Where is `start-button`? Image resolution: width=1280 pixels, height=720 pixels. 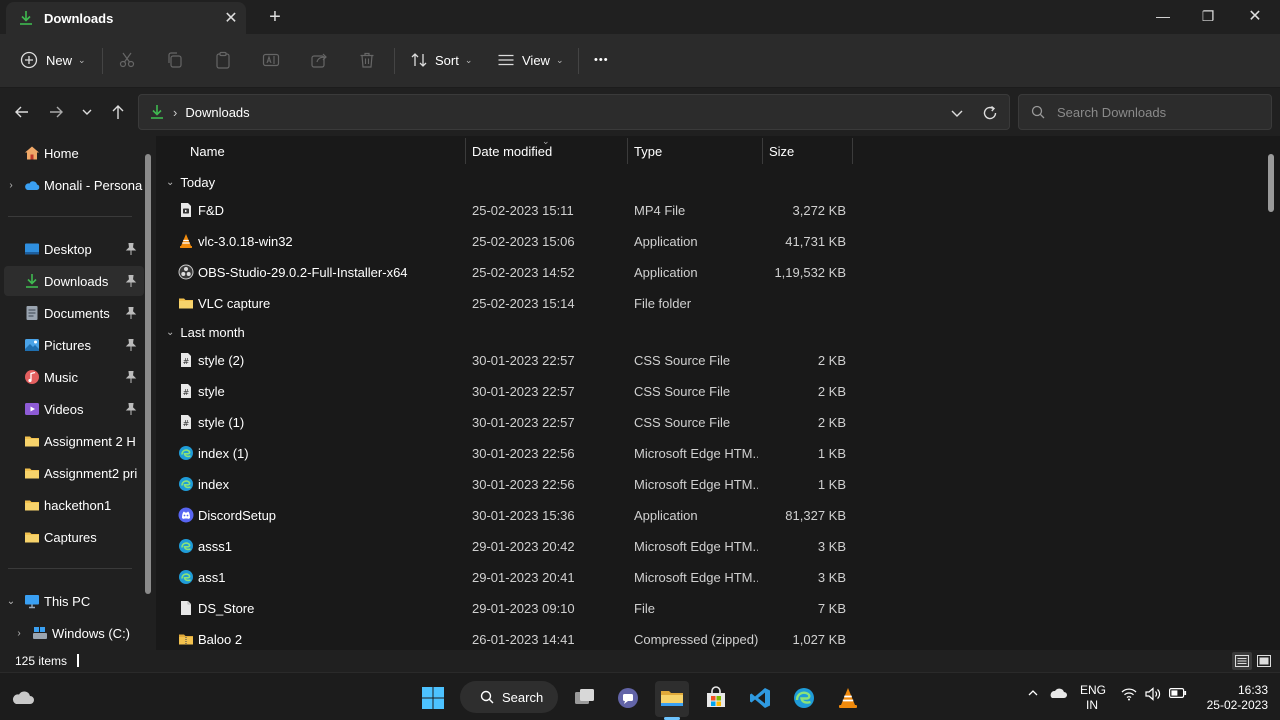
start-button is located at coordinates (433, 698).